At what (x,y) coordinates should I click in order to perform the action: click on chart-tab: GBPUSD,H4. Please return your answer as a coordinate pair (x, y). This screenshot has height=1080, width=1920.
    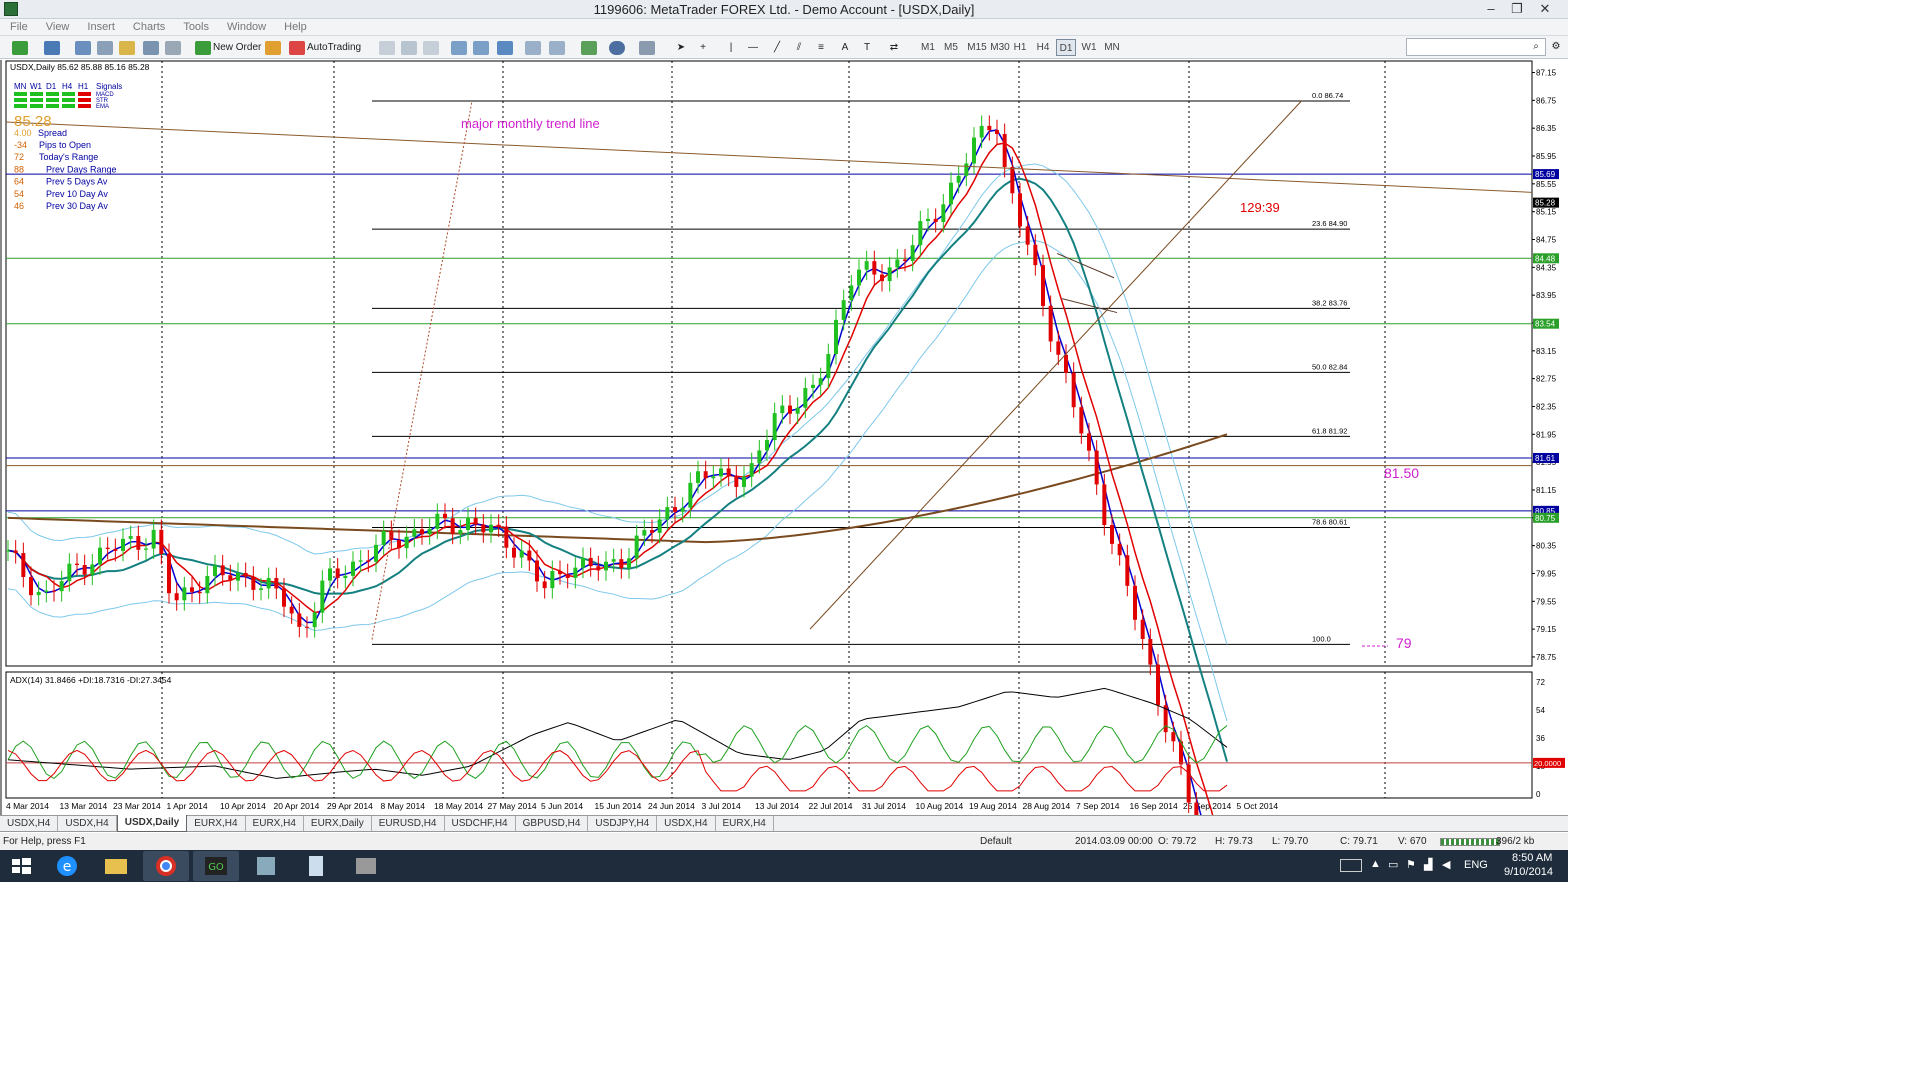
    Looking at the image, I should click on (552, 823).